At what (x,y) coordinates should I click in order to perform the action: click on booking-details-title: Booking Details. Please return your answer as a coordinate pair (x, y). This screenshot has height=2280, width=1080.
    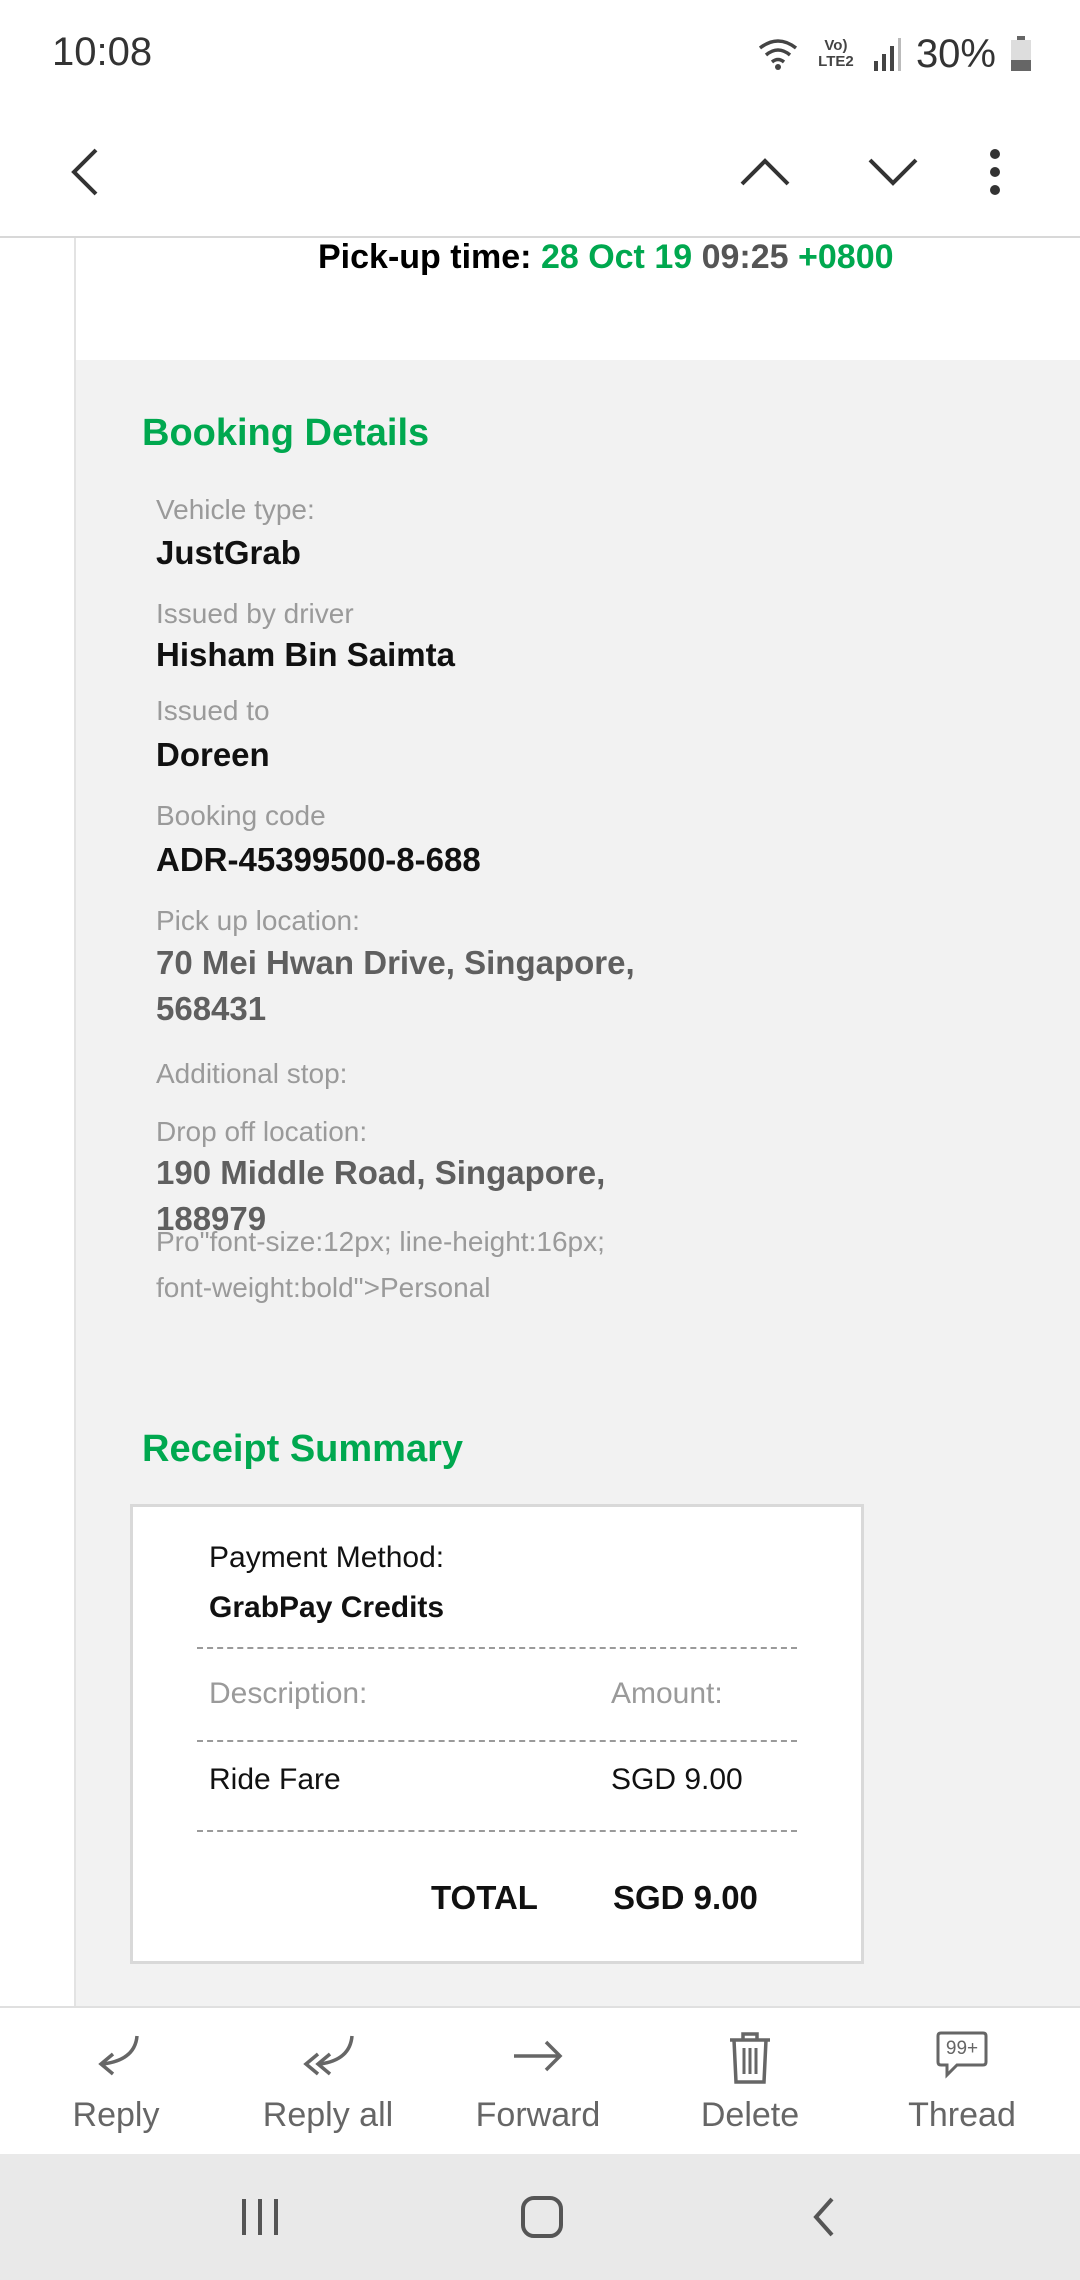
    Looking at the image, I should click on (286, 433).